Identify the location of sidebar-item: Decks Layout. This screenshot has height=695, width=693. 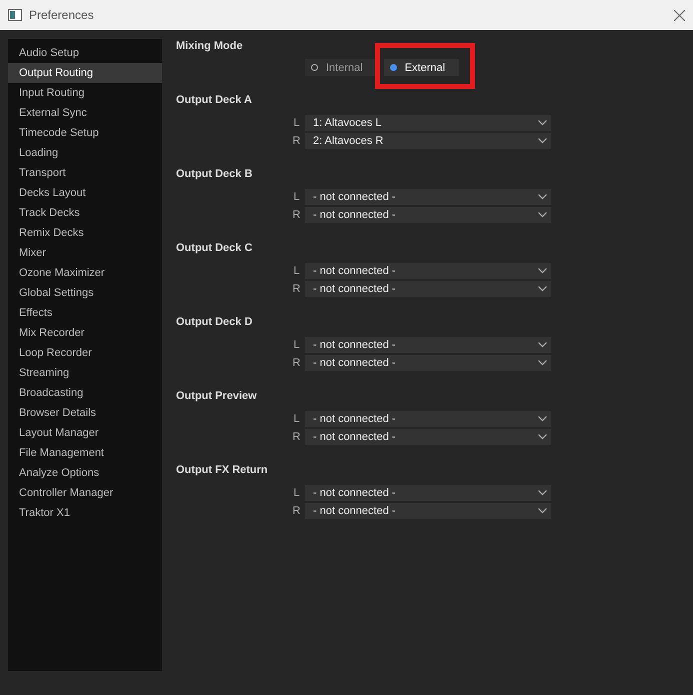
(85, 193).